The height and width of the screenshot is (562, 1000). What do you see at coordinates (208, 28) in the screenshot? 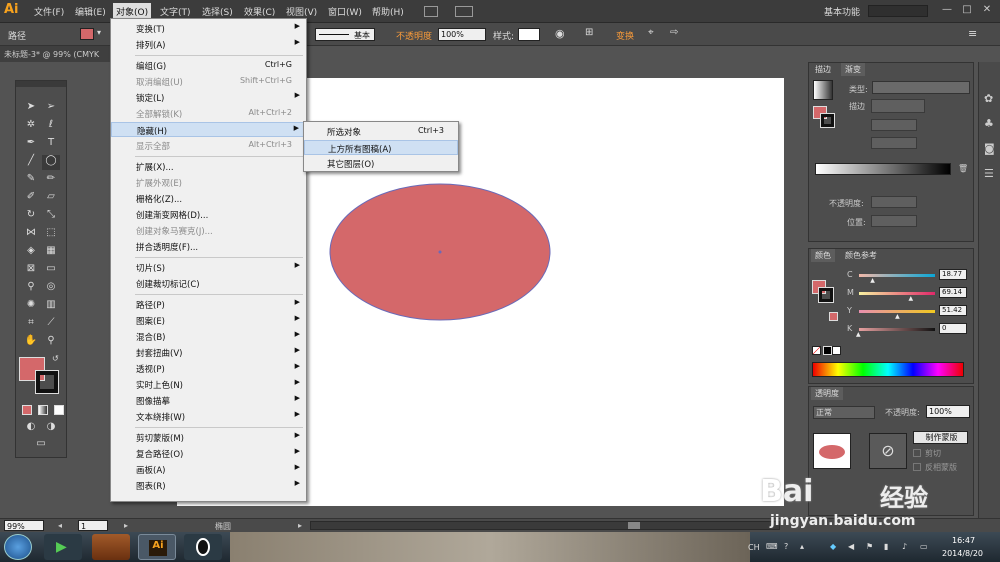
I see `menu-item: 变换(T) ▶` at bounding box center [208, 28].